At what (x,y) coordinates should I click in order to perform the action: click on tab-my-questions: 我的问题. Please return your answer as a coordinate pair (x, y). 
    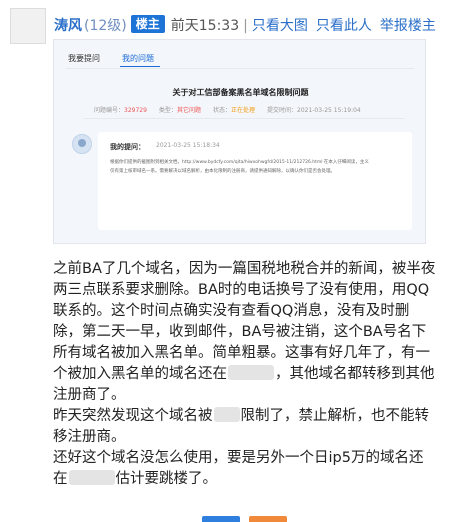
    Looking at the image, I should click on (138, 58).